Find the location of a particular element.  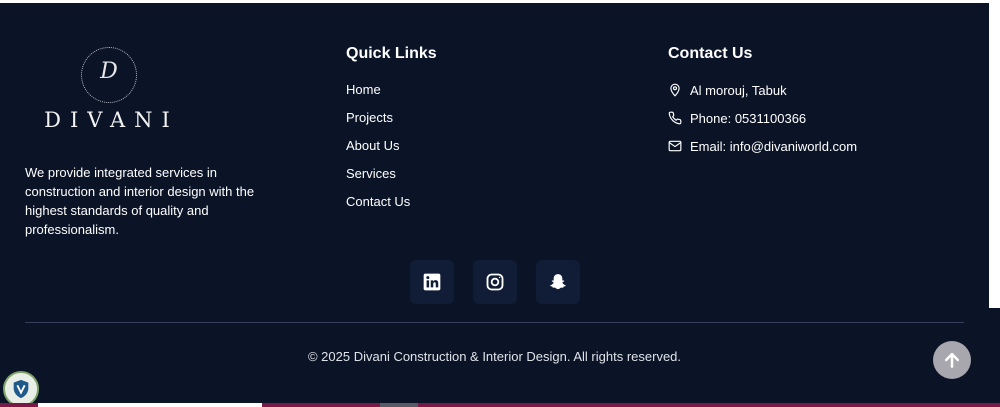

contact-location: Al morouj, Tabuk is located at coordinates (727, 90).